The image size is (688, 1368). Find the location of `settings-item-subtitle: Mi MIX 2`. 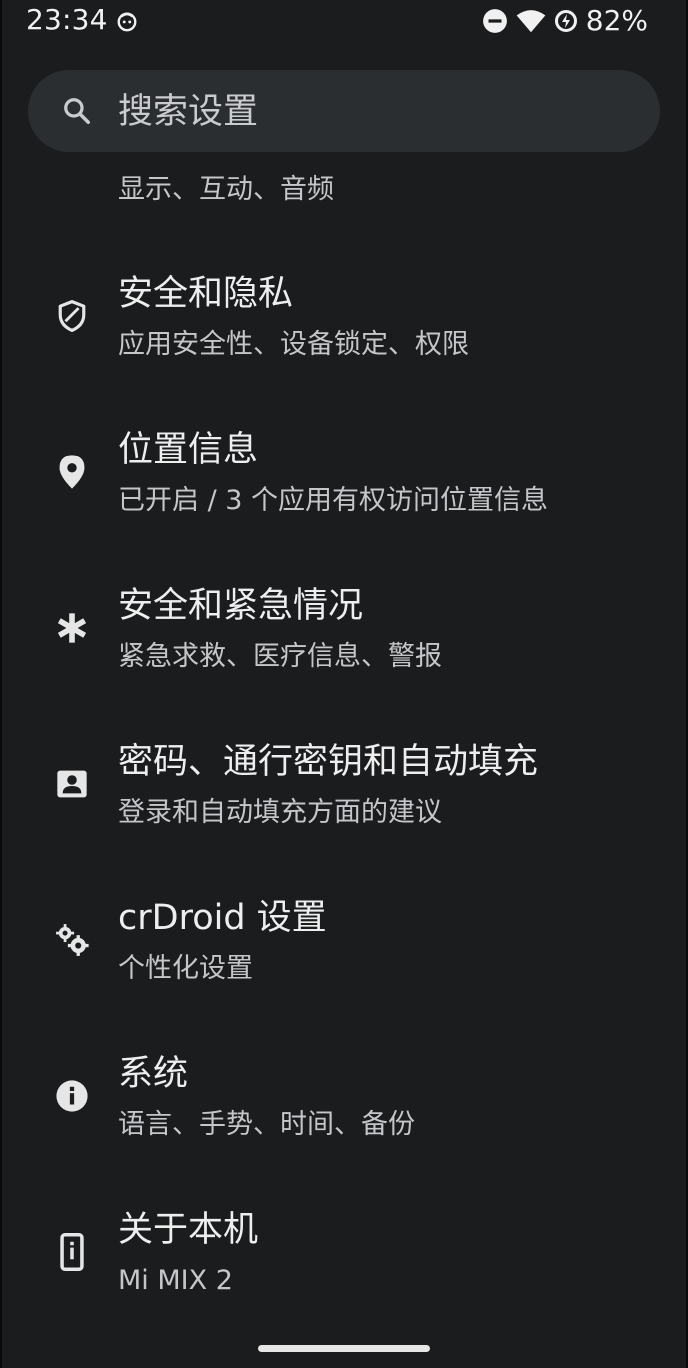

settings-item-subtitle: Mi MIX 2 is located at coordinates (175, 1280).